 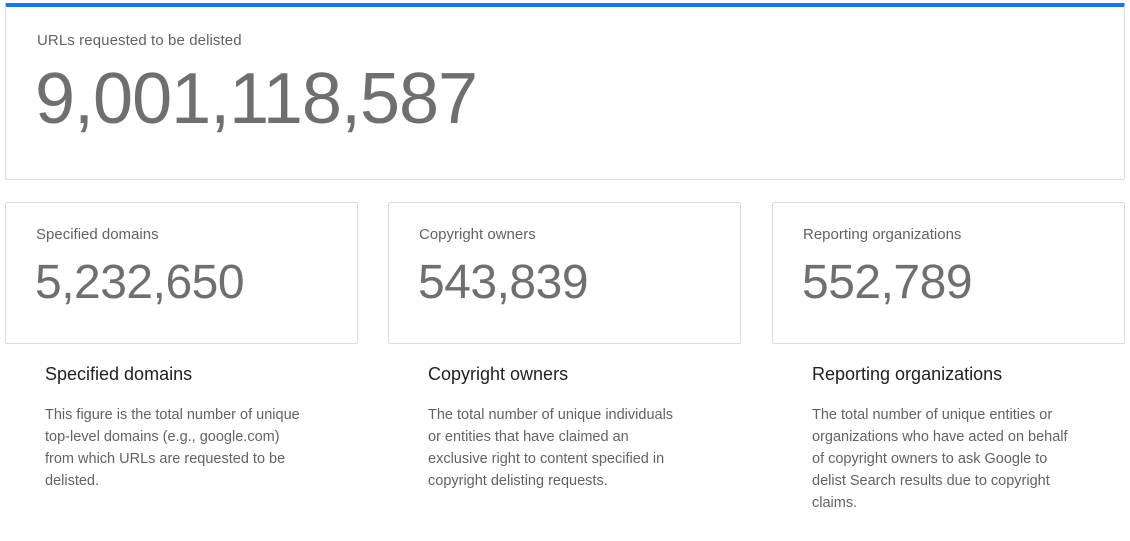 I want to click on stat-label: Copyright owners, so click(x=477, y=234).